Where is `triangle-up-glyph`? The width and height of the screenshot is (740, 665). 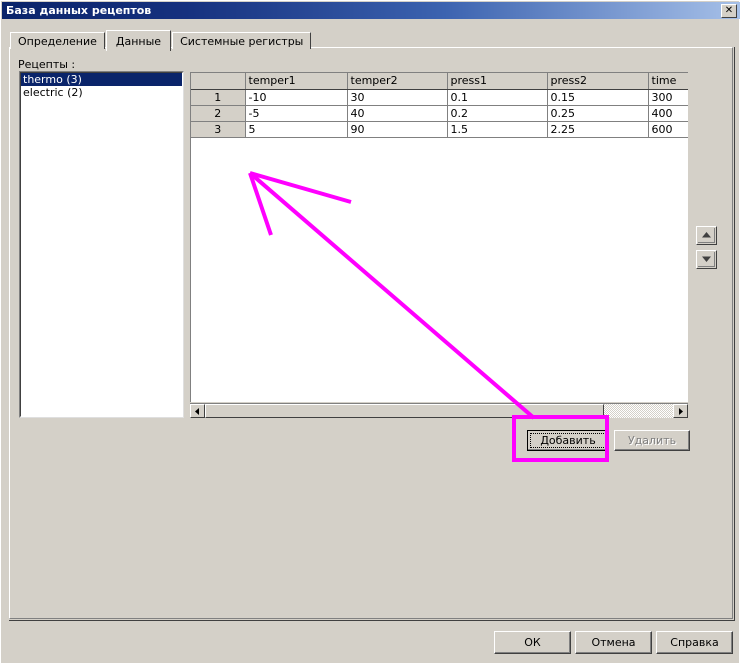 triangle-up-glyph is located at coordinates (706, 235).